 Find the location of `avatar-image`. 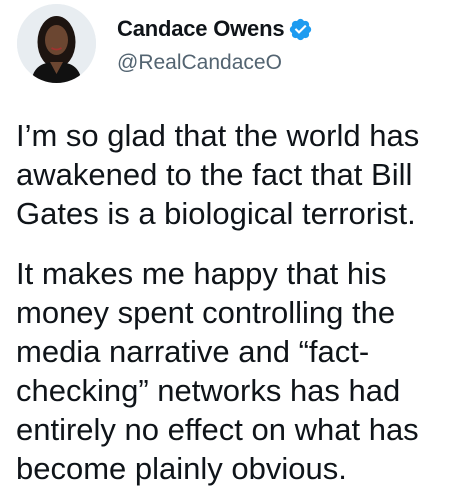

avatar-image is located at coordinates (56, 43).